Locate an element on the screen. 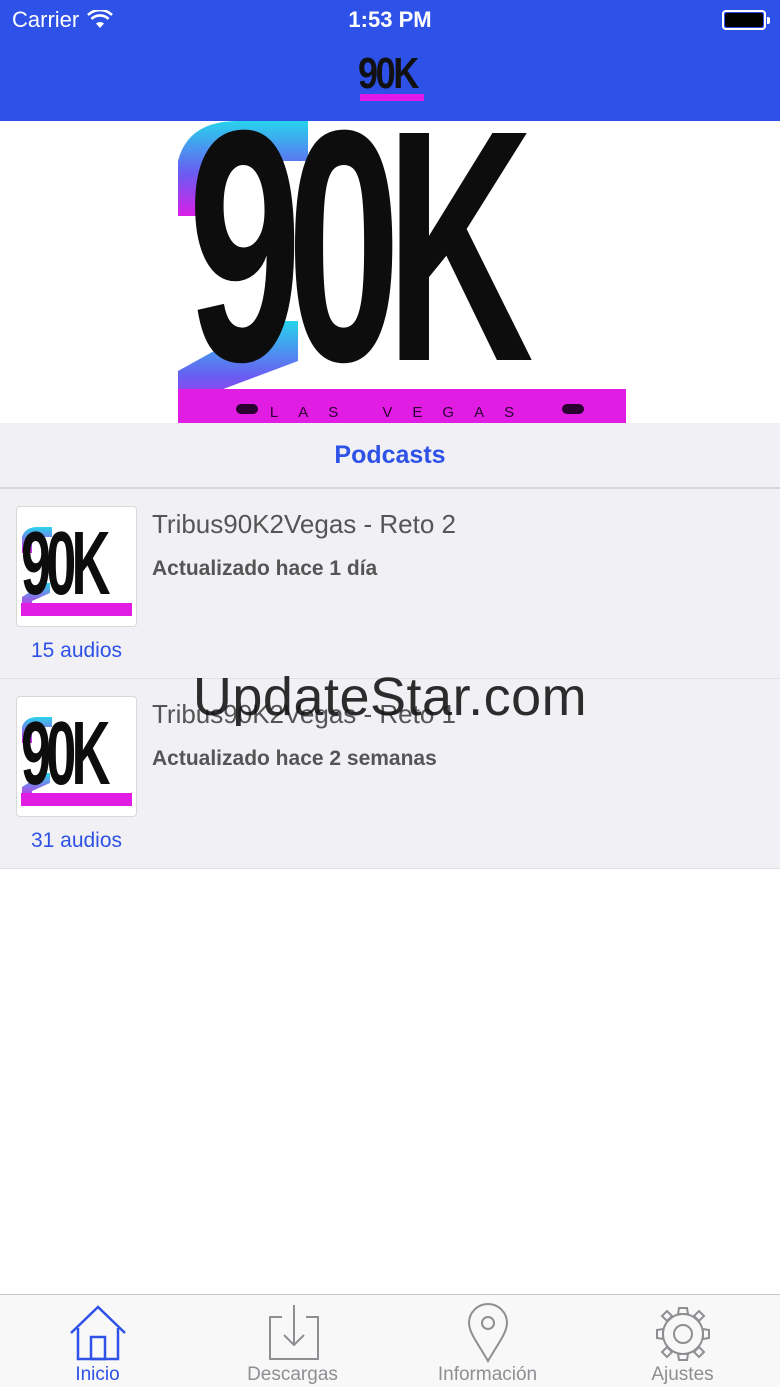 The width and height of the screenshot is (780, 1387). podcast-updated: Actualizado hace 1 día is located at coordinates (265, 568).